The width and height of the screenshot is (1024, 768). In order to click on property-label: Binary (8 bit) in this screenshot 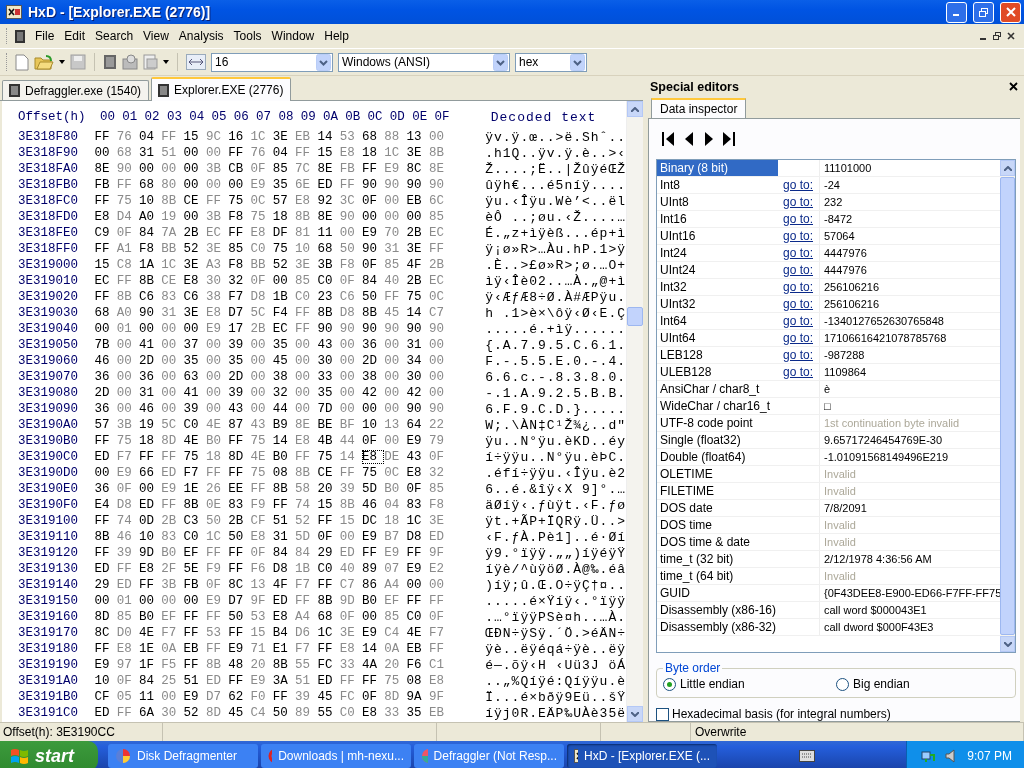, I will do `click(717, 168)`.